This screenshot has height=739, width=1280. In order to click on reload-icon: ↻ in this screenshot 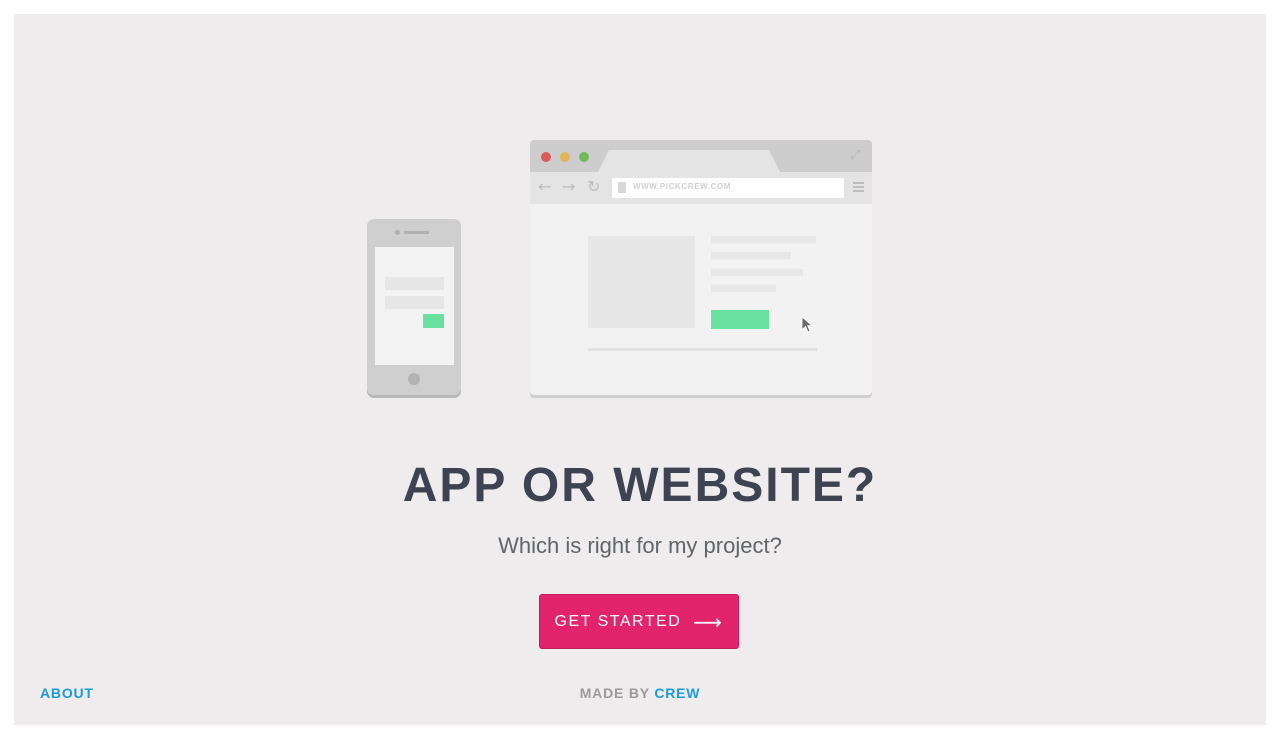, I will do `click(594, 186)`.